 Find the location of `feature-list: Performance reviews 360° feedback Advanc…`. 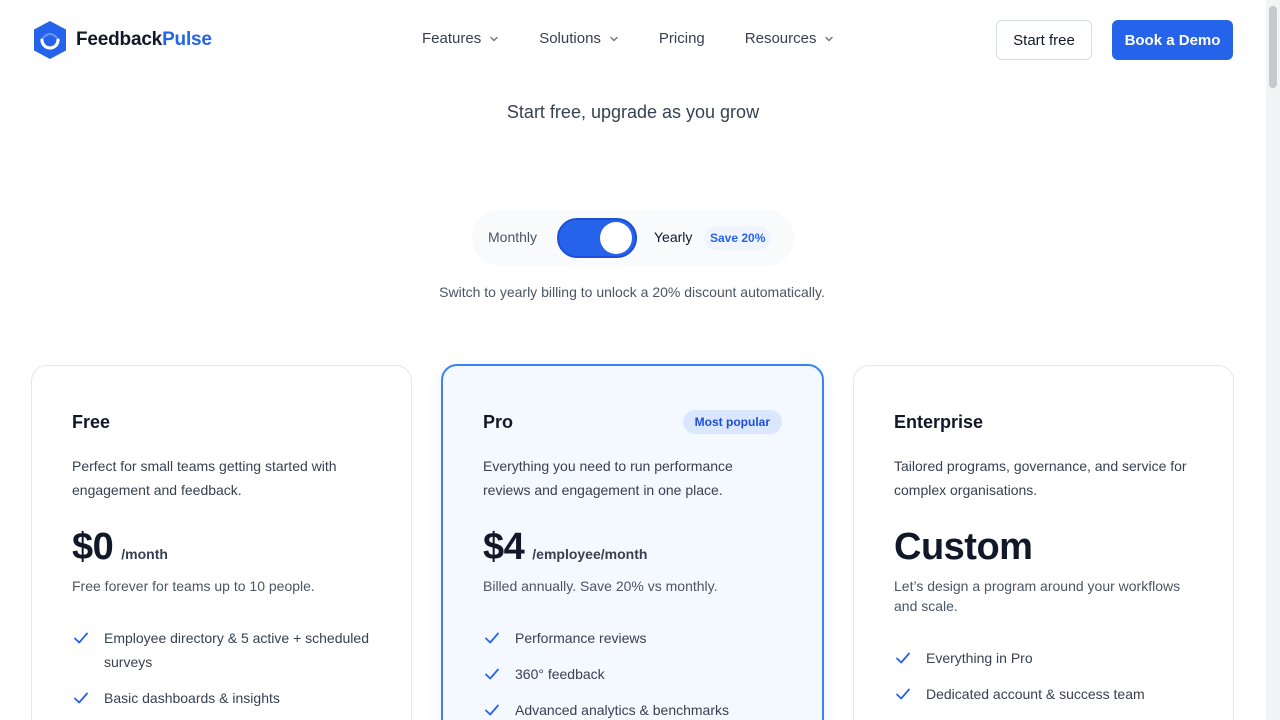

feature-list: Performance reviews 360° feedback Advanc… is located at coordinates (633, 673).